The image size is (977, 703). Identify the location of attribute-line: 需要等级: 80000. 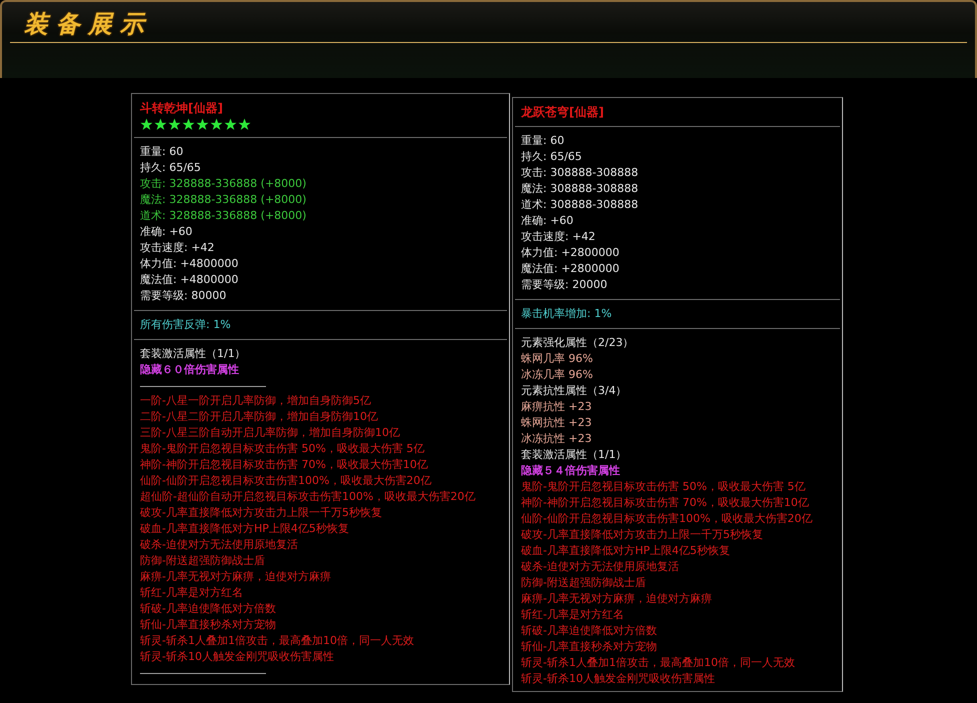
(183, 296).